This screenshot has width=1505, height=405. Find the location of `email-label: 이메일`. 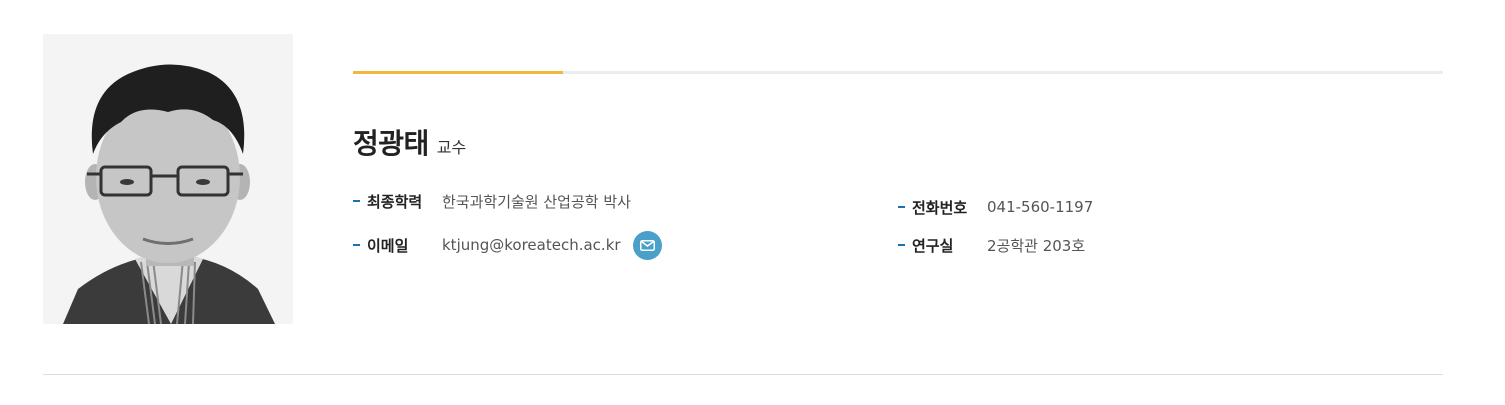

email-label: 이메일 is located at coordinates (388, 245).